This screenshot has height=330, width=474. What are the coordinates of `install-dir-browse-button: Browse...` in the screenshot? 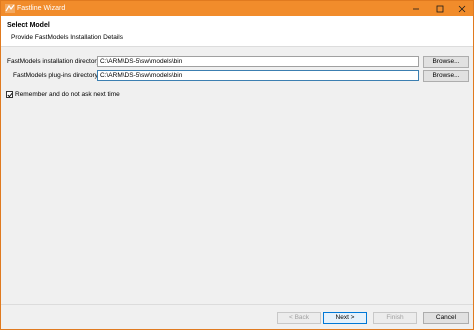 It's located at (446, 62).